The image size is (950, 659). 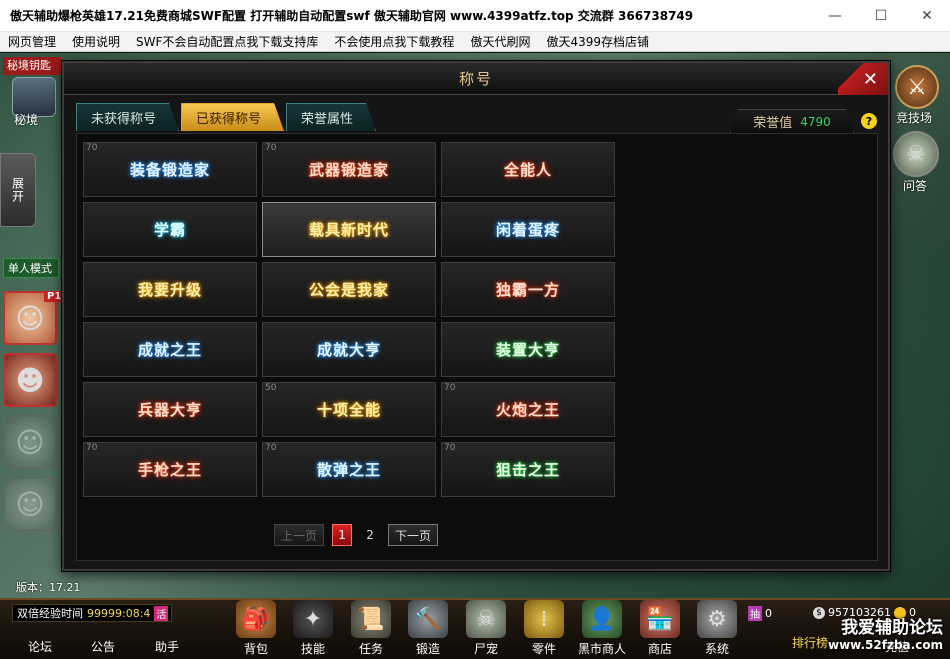 I want to click on page-1-button: 1, so click(x=342, y=535).